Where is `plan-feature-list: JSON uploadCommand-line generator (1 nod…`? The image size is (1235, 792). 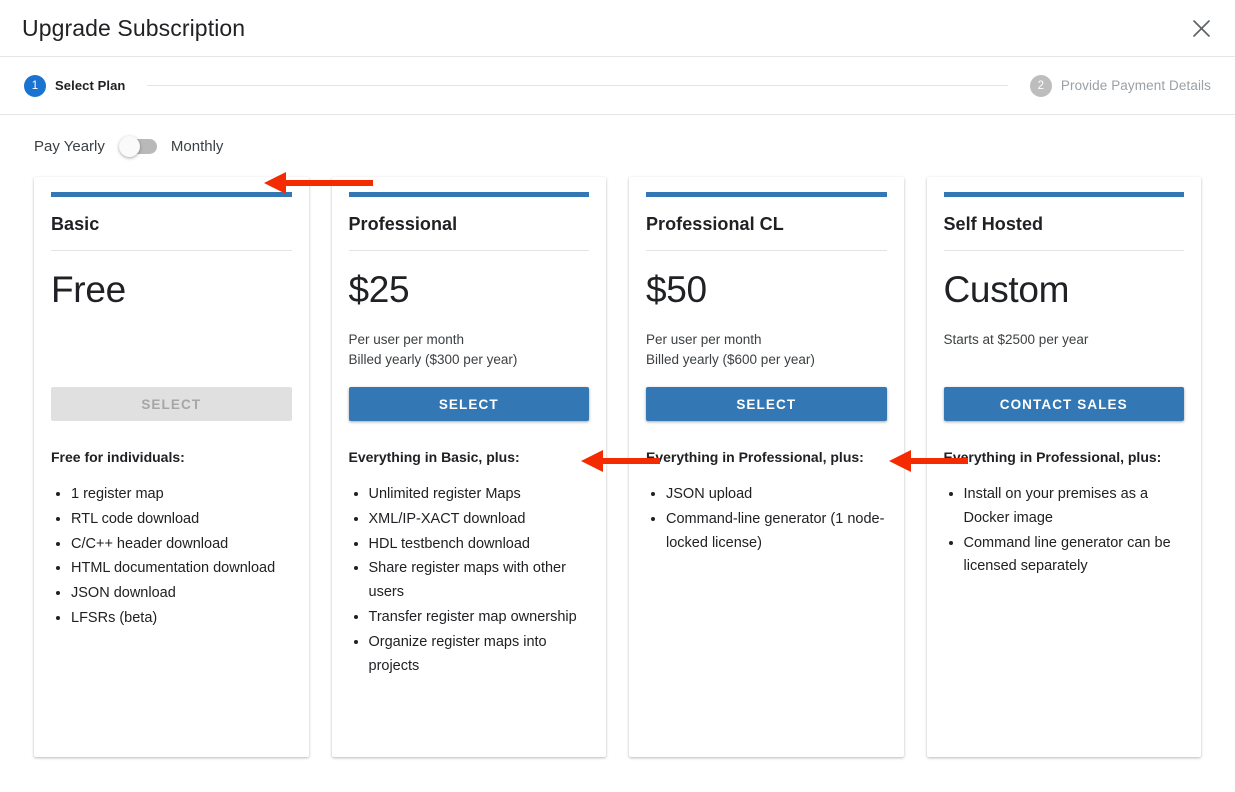
plan-feature-list: JSON uploadCommand-line generator (1 nod… is located at coordinates (766, 519).